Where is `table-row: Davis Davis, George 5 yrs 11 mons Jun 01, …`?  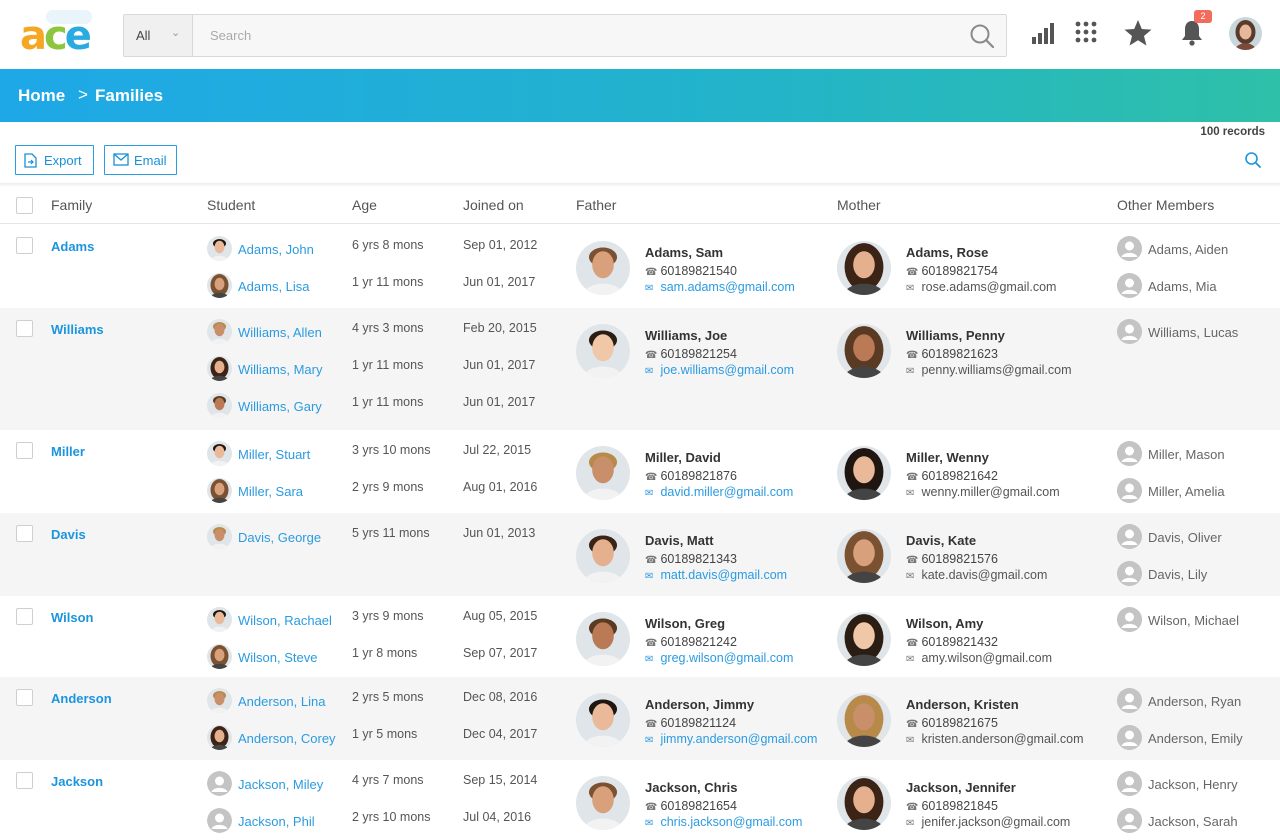
table-row: Davis Davis, George 5 yrs 11 mons Jun 01, … is located at coordinates (640, 554).